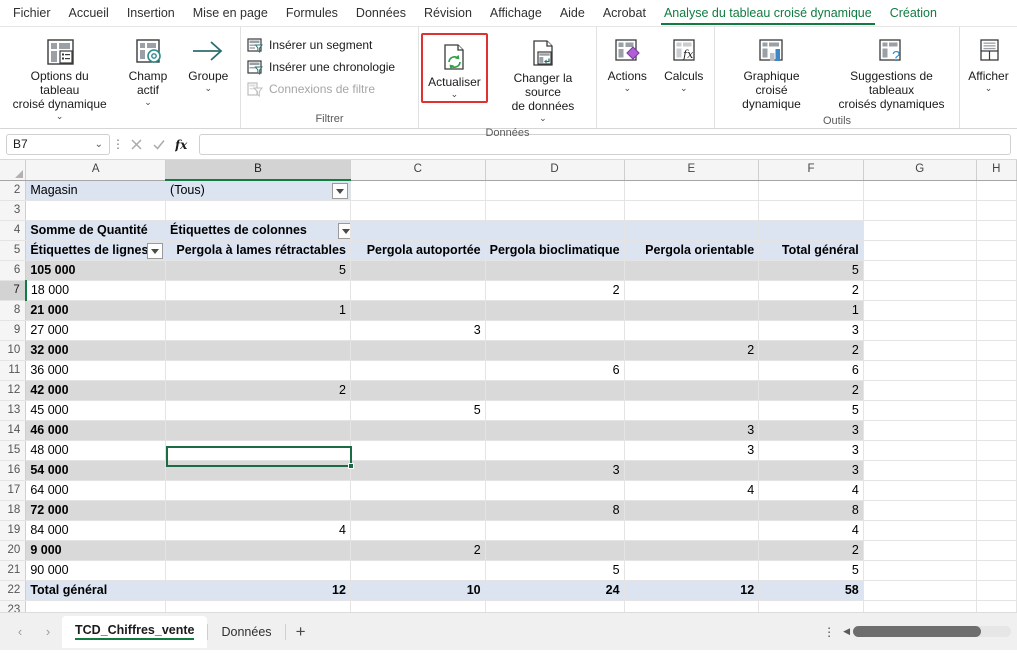 Image resolution: width=1017 pixels, height=655 pixels. What do you see at coordinates (917, 631) in the screenshot?
I see `horizontal-scroll-thumb` at bounding box center [917, 631].